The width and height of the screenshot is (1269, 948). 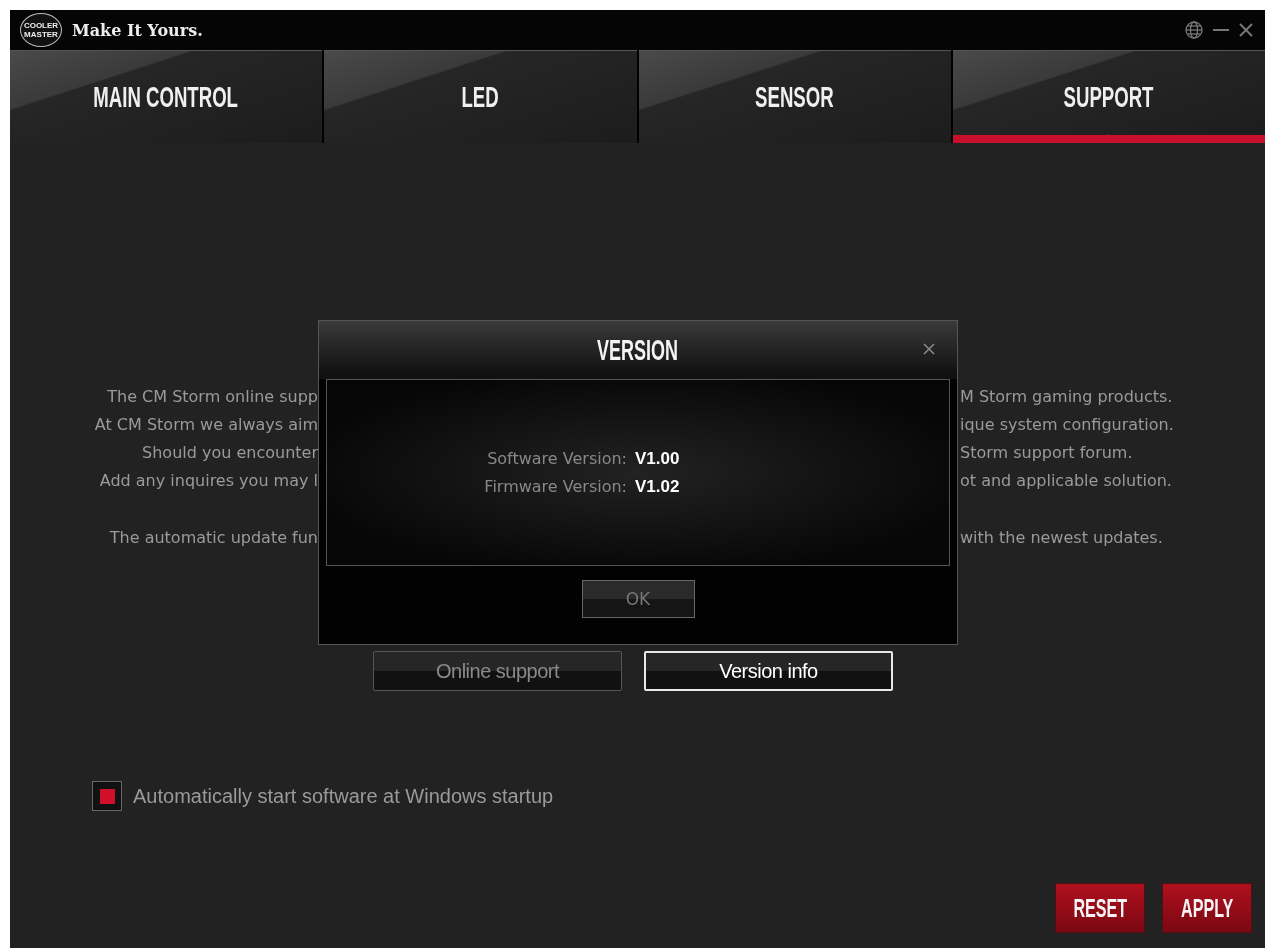 I want to click on minimize-icon, so click(x=1221, y=30).